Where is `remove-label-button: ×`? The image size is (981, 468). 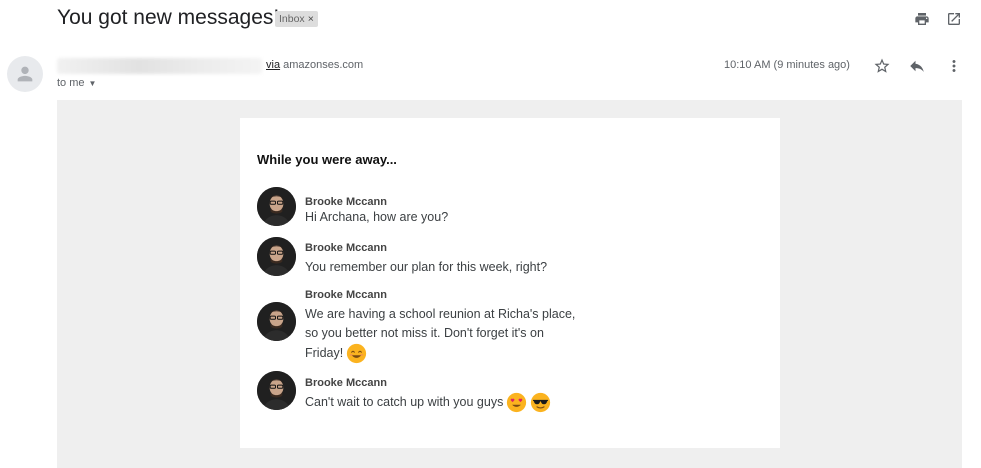
remove-label-button: × is located at coordinates (311, 19).